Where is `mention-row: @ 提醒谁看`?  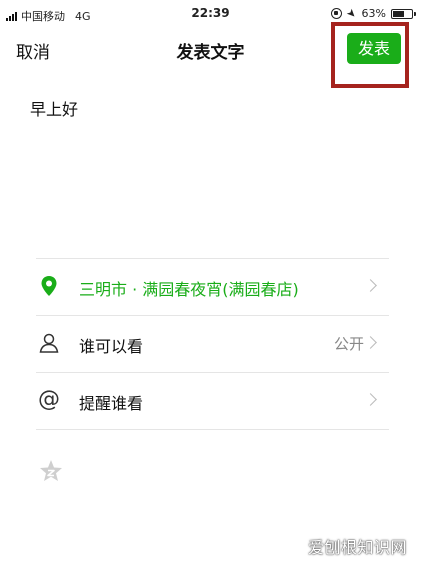
mention-row: @ 提醒谁看 is located at coordinates (212, 401).